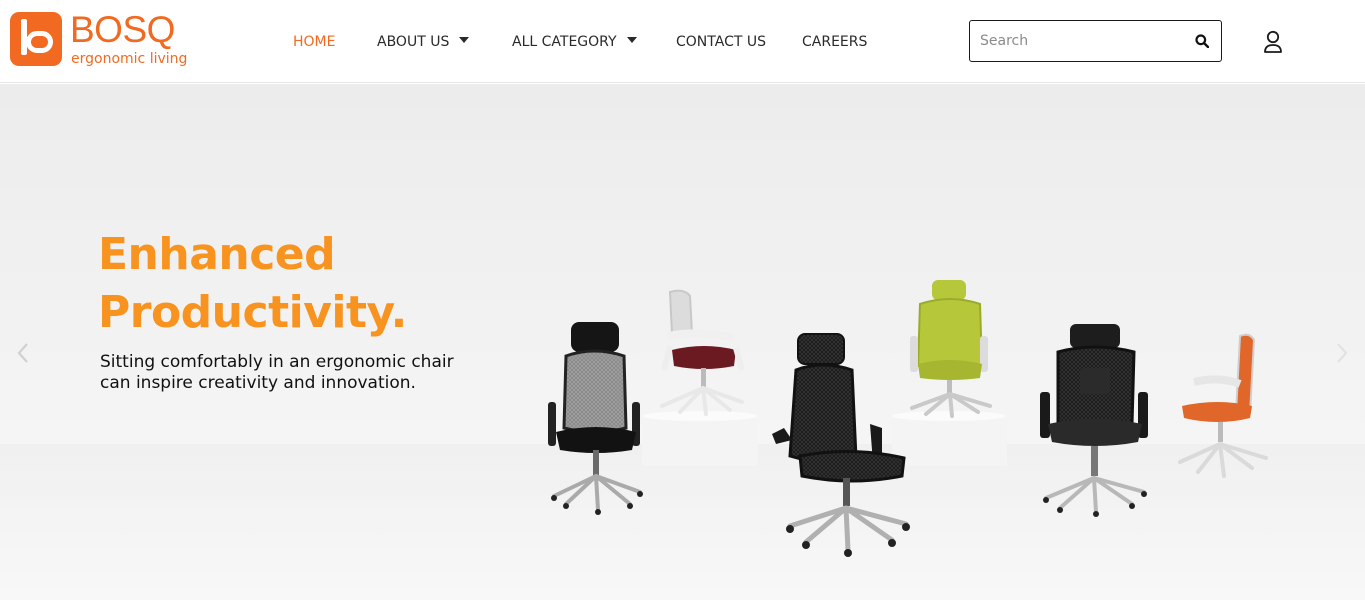 The height and width of the screenshot is (600, 1365). What do you see at coordinates (841, 445) in the screenshot?
I see `chair-black-executive` at bounding box center [841, 445].